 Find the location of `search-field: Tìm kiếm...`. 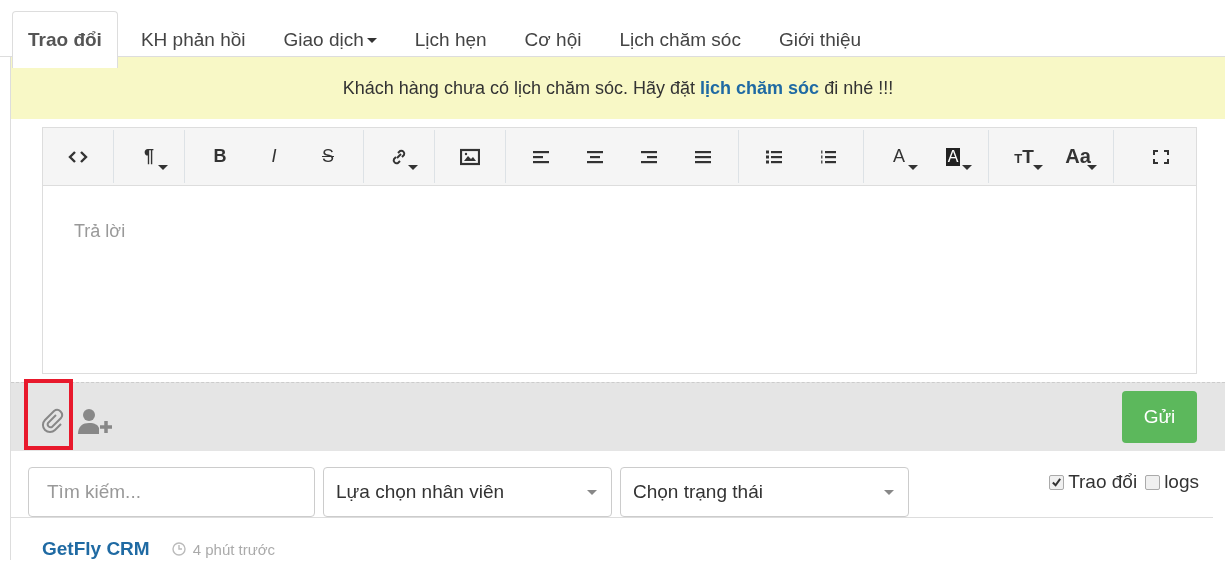

search-field: Tìm kiếm... is located at coordinates (171, 492).